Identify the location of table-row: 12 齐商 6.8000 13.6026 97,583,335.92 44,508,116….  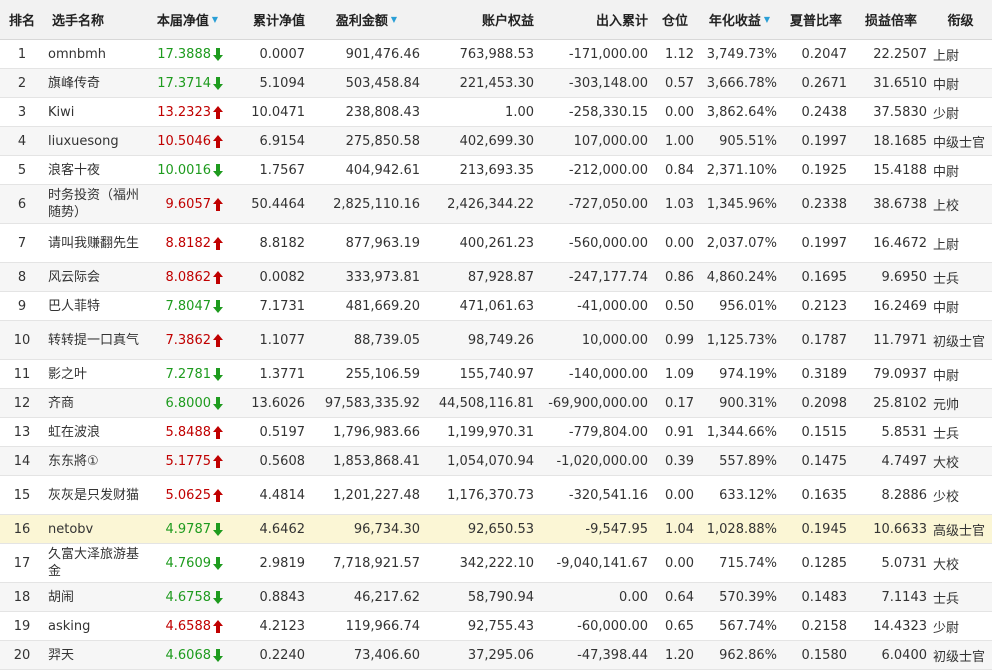
(496, 403).